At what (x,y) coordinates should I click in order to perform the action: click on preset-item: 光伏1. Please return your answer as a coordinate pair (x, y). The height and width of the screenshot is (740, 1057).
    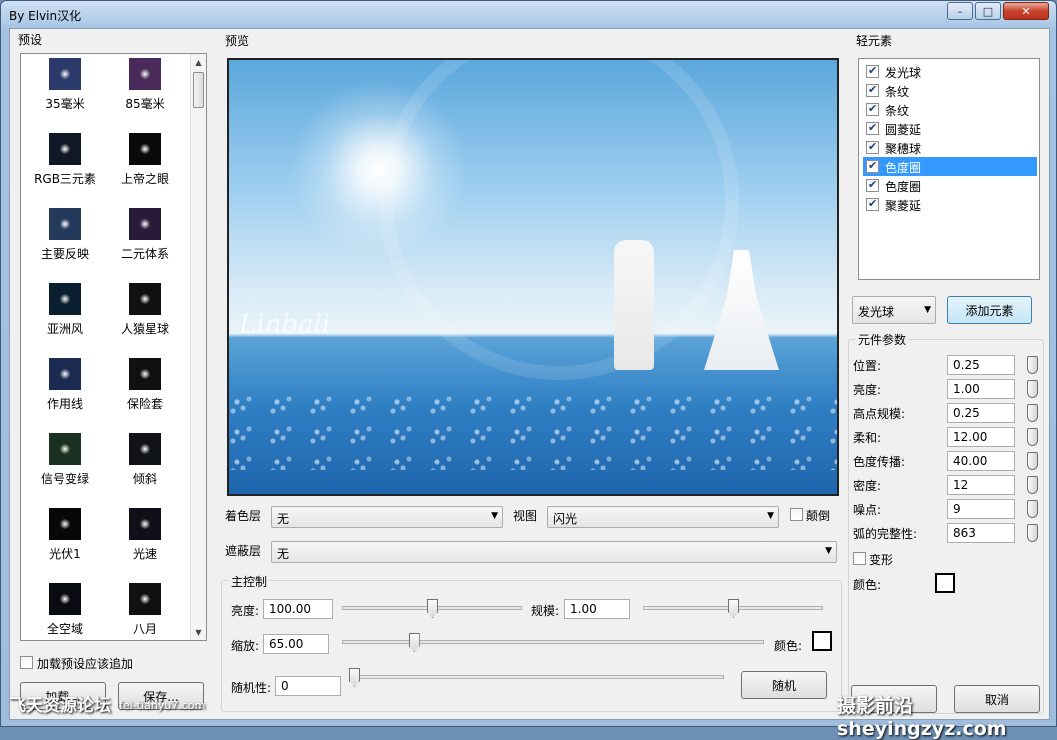
    Looking at the image, I should click on (65, 545).